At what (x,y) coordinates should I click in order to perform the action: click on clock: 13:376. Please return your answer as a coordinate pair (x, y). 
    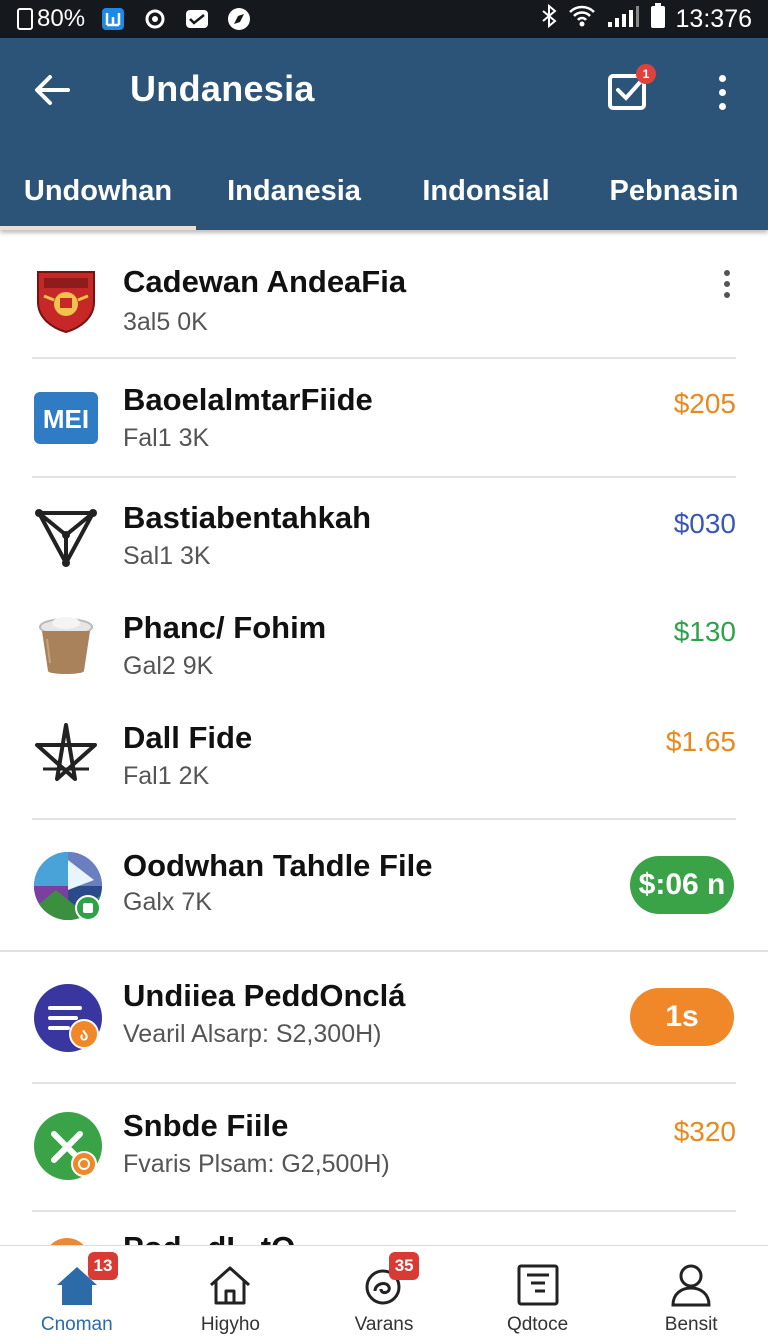
    Looking at the image, I should click on (713, 18).